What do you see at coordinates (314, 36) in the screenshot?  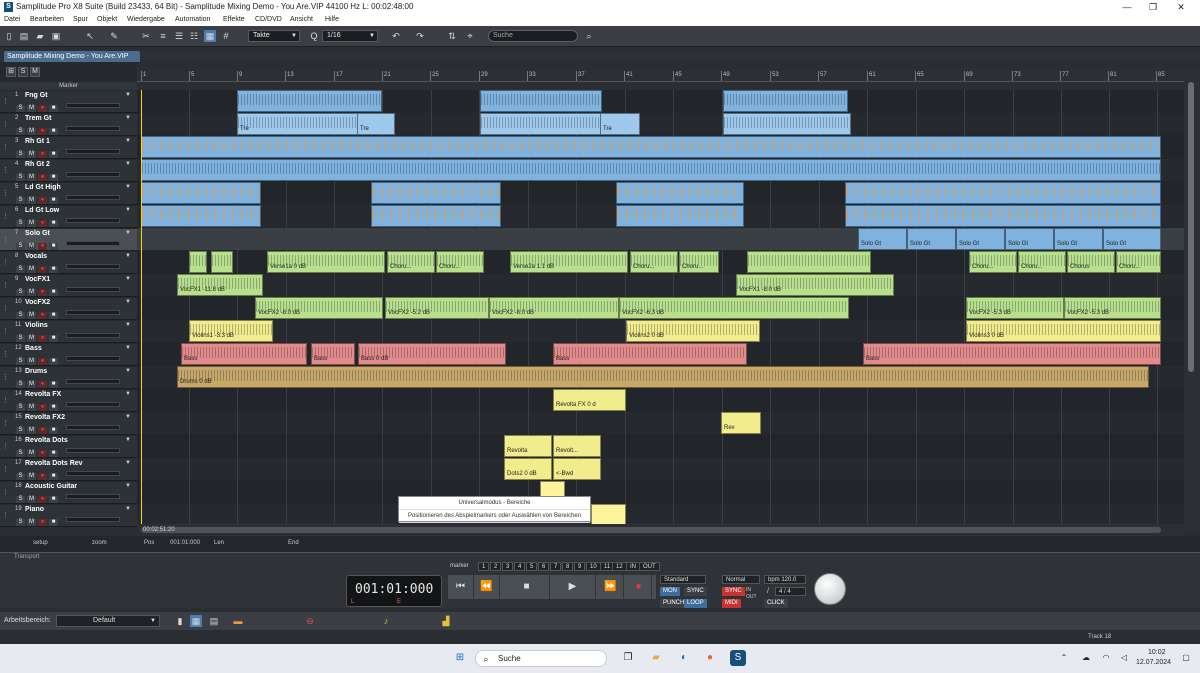 I see `quantize-icon: Q` at bounding box center [314, 36].